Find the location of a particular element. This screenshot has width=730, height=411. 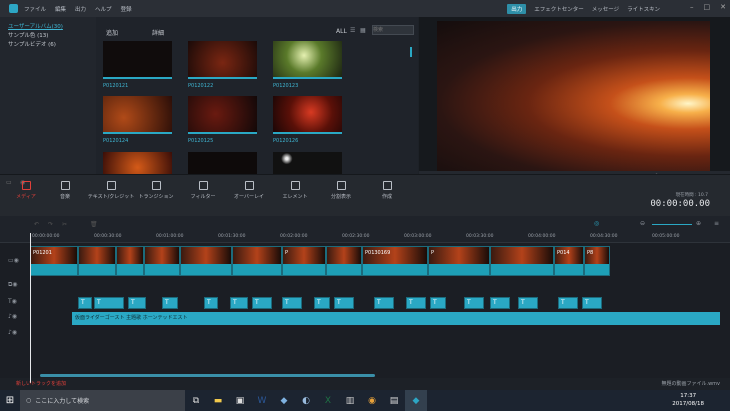

tool-filter: フィルター is located at coordinates (203, 190).